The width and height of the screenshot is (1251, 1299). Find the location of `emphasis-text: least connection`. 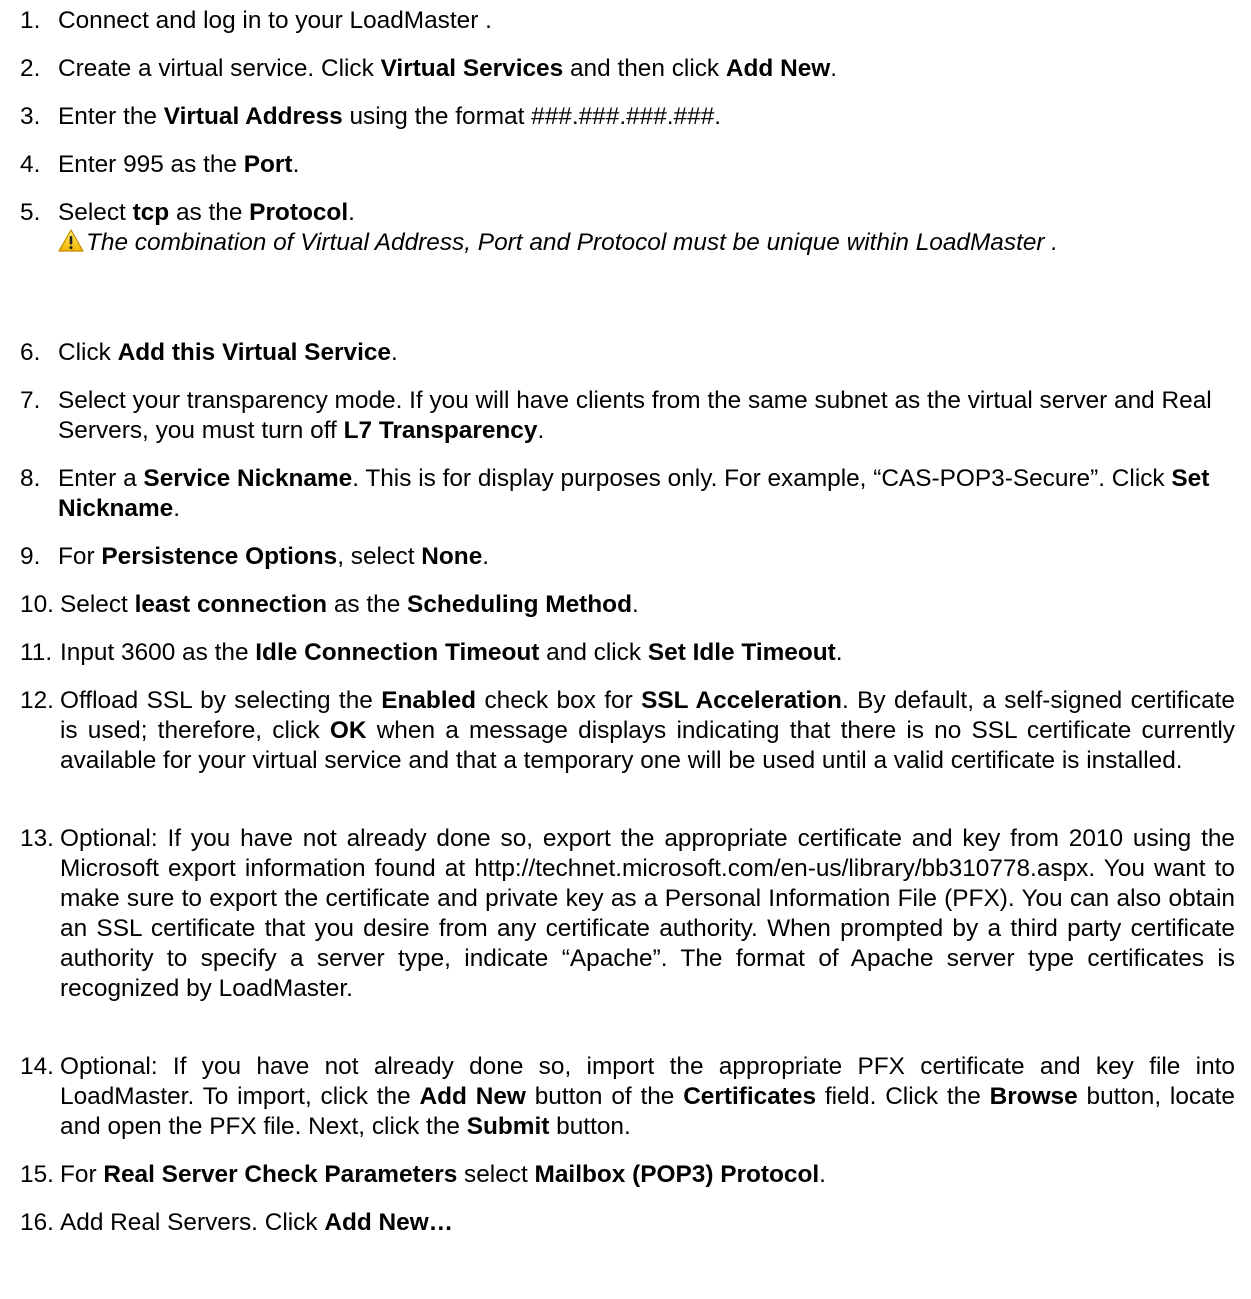

emphasis-text: least connection is located at coordinates (231, 604).